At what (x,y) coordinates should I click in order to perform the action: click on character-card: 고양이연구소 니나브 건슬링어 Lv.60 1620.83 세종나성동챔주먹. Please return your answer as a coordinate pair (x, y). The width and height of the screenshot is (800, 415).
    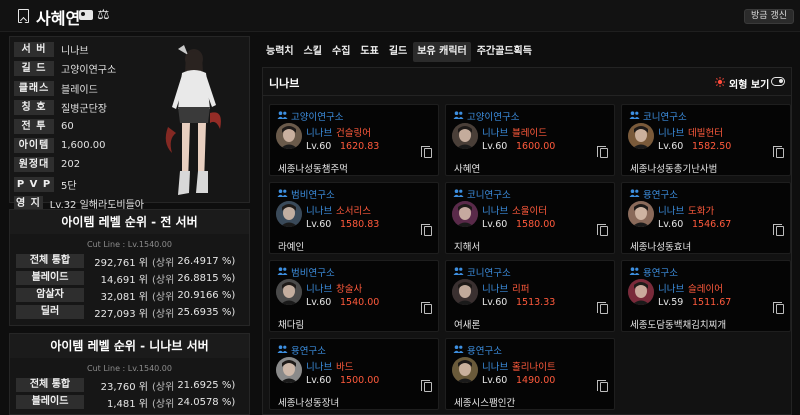
    Looking at the image, I should click on (354, 140).